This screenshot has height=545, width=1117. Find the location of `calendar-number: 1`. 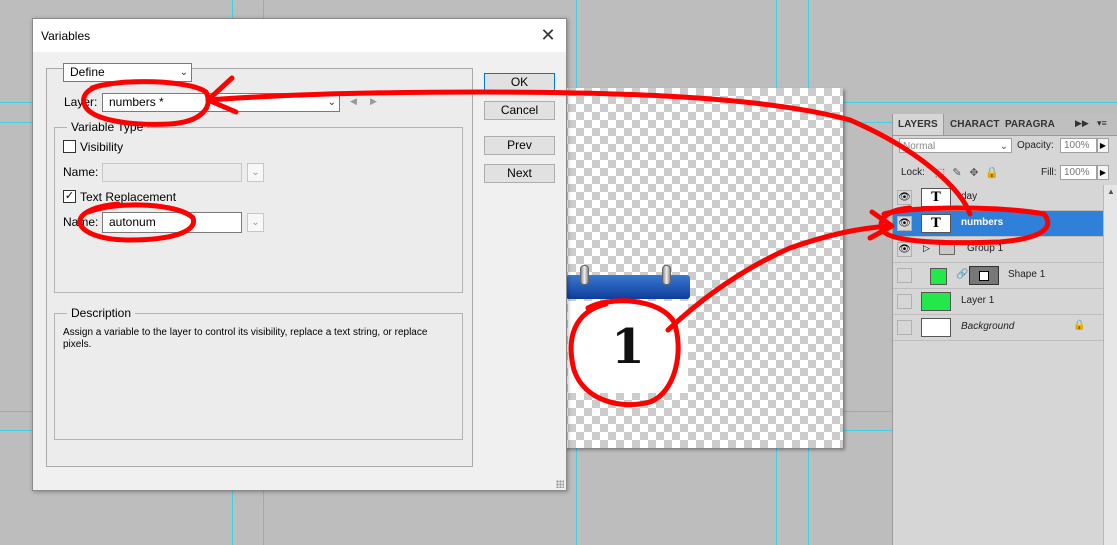

calendar-number: 1 is located at coordinates (628, 347).